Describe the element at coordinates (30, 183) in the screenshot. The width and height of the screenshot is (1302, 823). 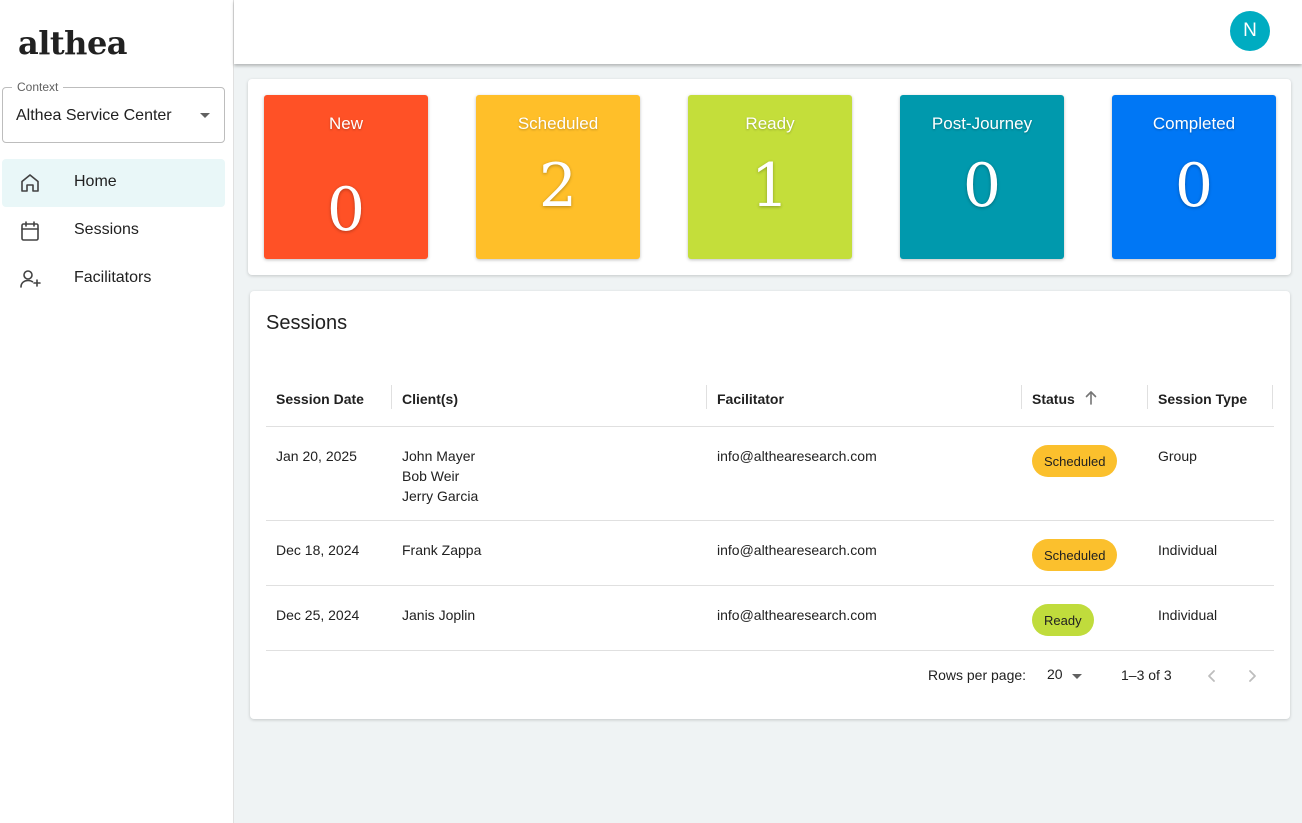
I see `home-icon` at that location.